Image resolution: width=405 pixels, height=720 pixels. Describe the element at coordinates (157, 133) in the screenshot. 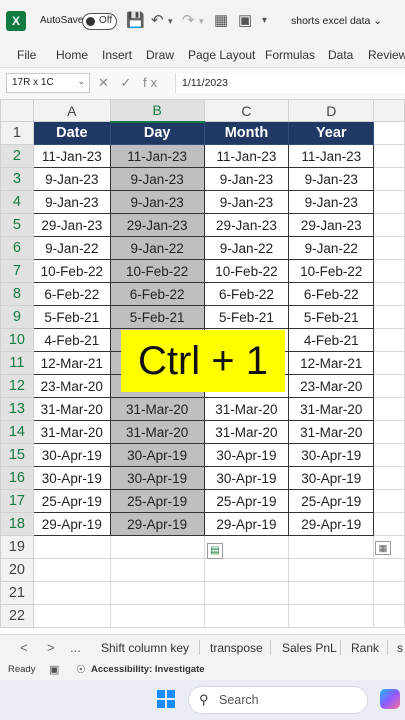

I see `header-cell-day: Day` at that location.